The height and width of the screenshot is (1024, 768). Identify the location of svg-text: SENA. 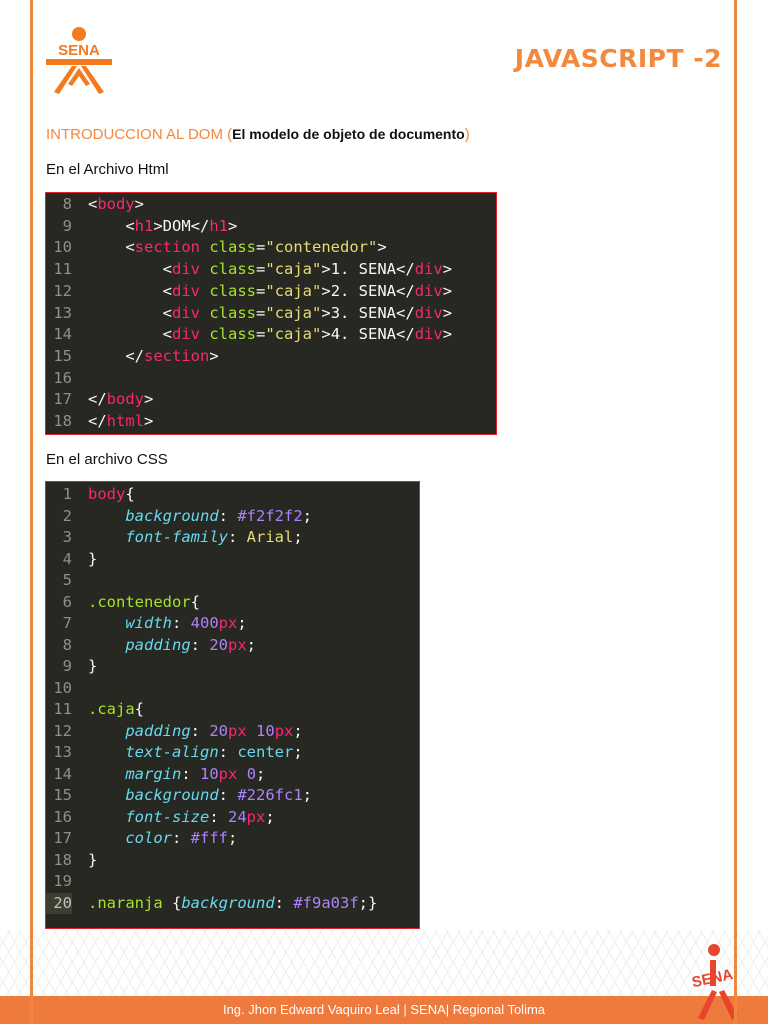
(79, 50).